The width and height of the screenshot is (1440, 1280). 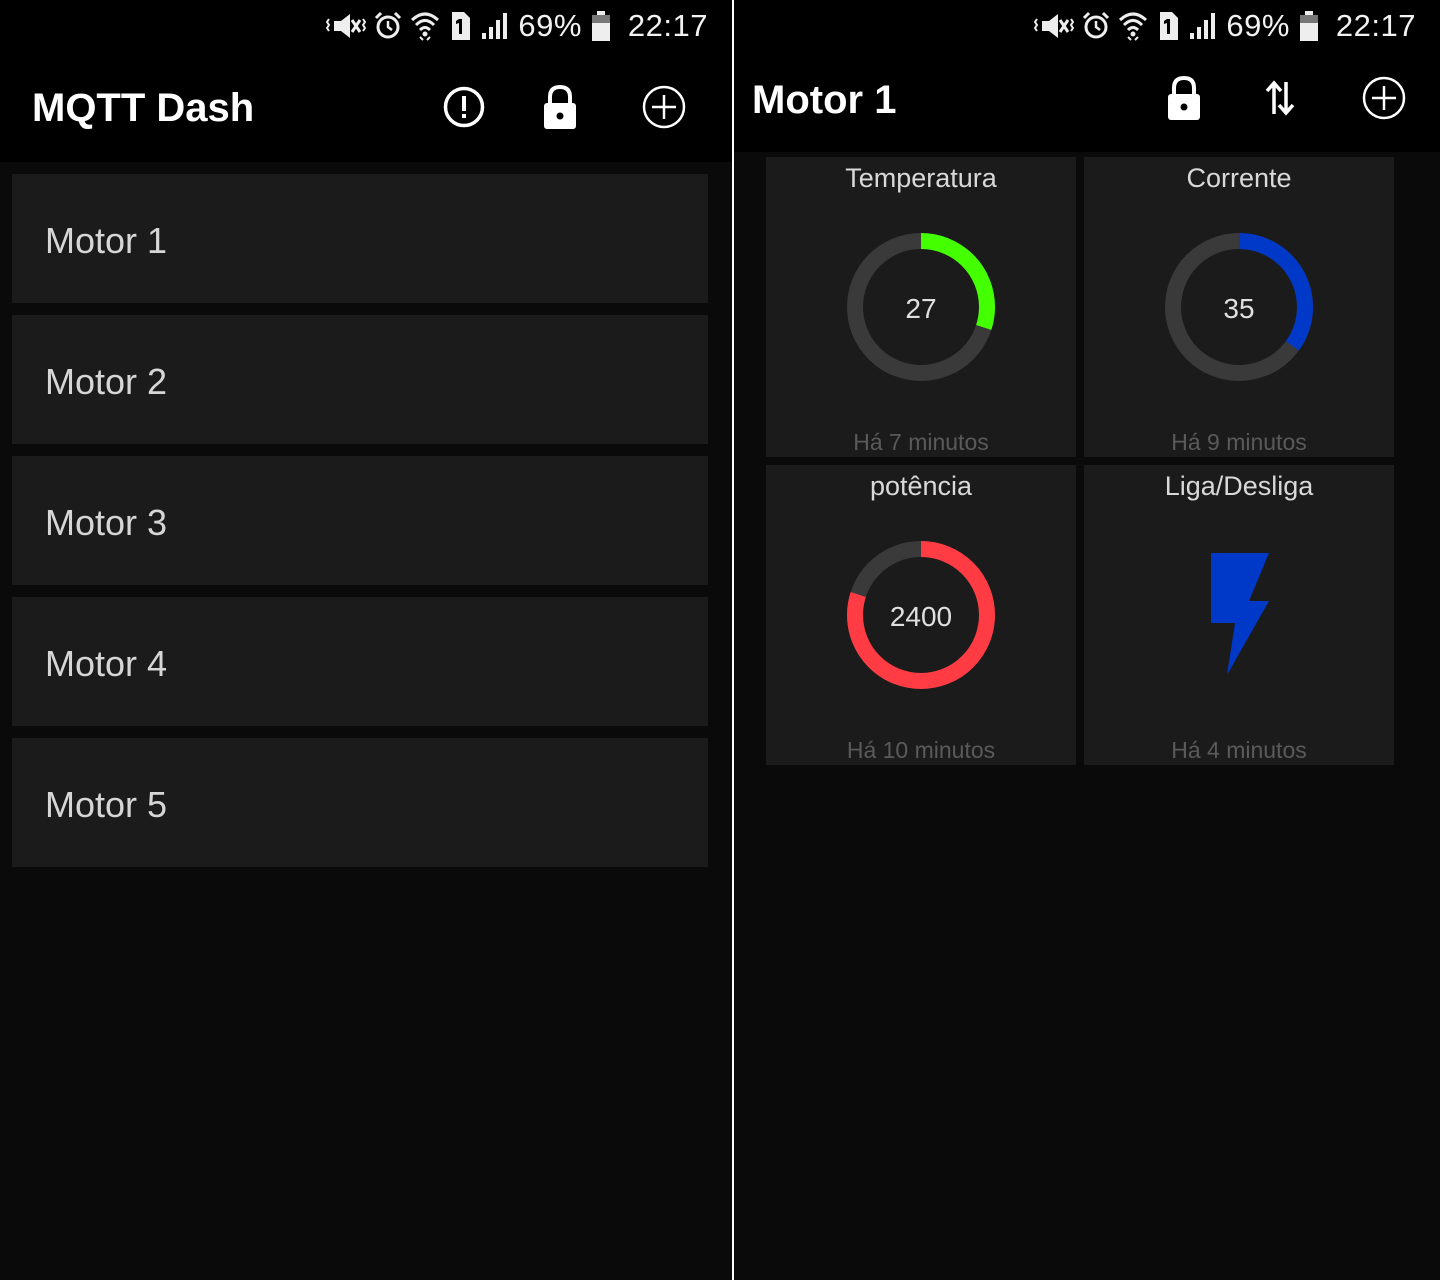 I want to click on tile-corrente: Corrente 35 Há 9 minutos, so click(x=1239, y=307).